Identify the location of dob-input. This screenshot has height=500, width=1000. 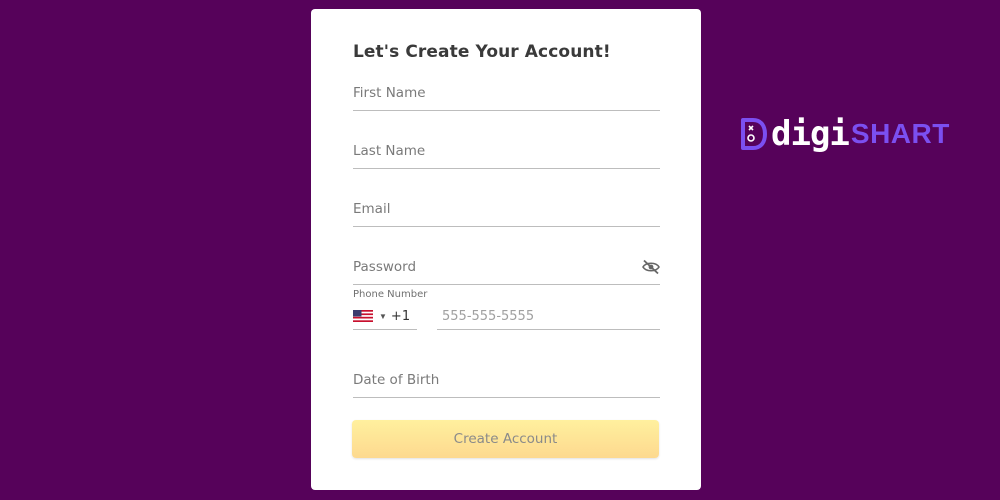
(506, 380).